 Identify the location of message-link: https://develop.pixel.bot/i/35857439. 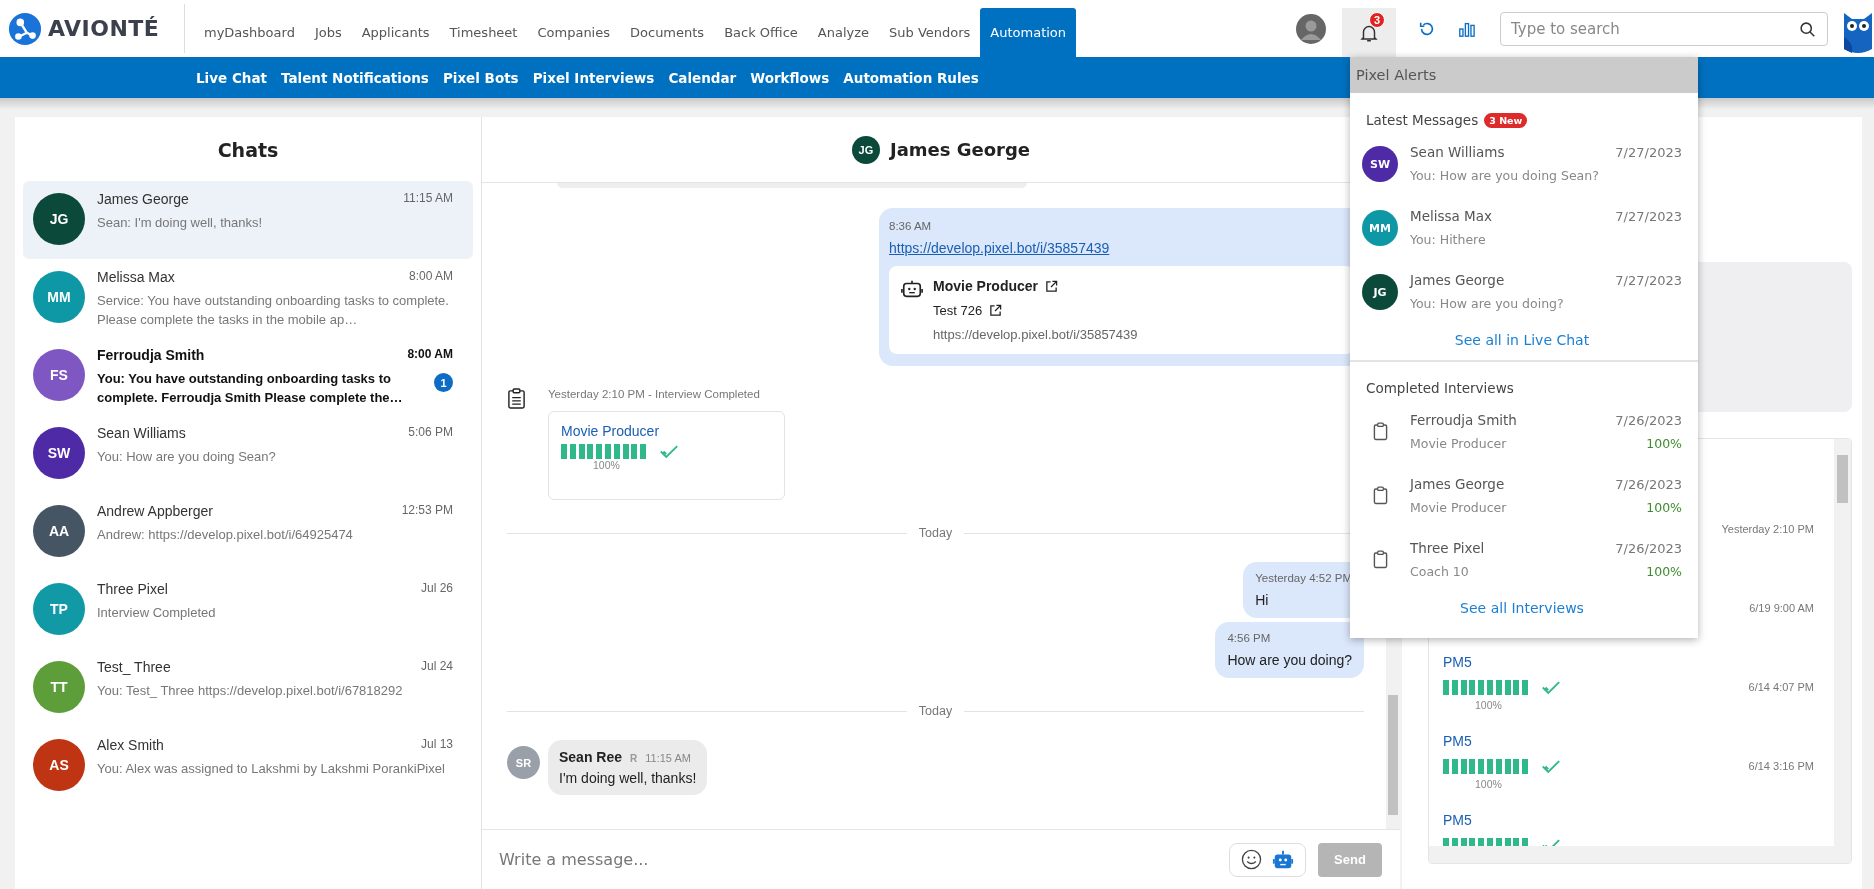
(1121, 248).